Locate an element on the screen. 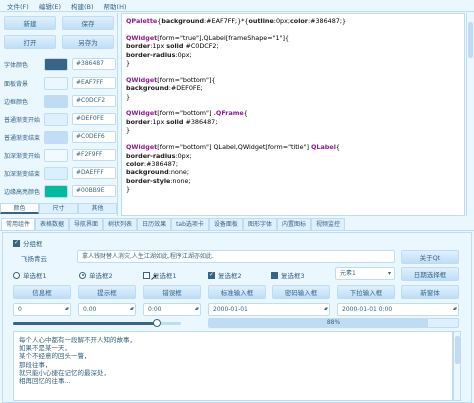 This screenshot has width=474, height=403. groupbox-title: 分组框 is located at coordinates (33, 244).